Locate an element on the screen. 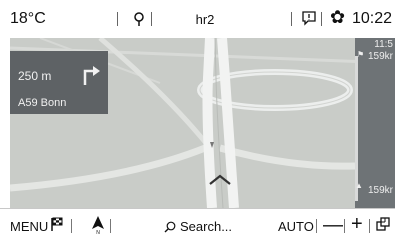 The height and width of the screenshot is (241, 395). clock: 10:22 is located at coordinates (372, 18).